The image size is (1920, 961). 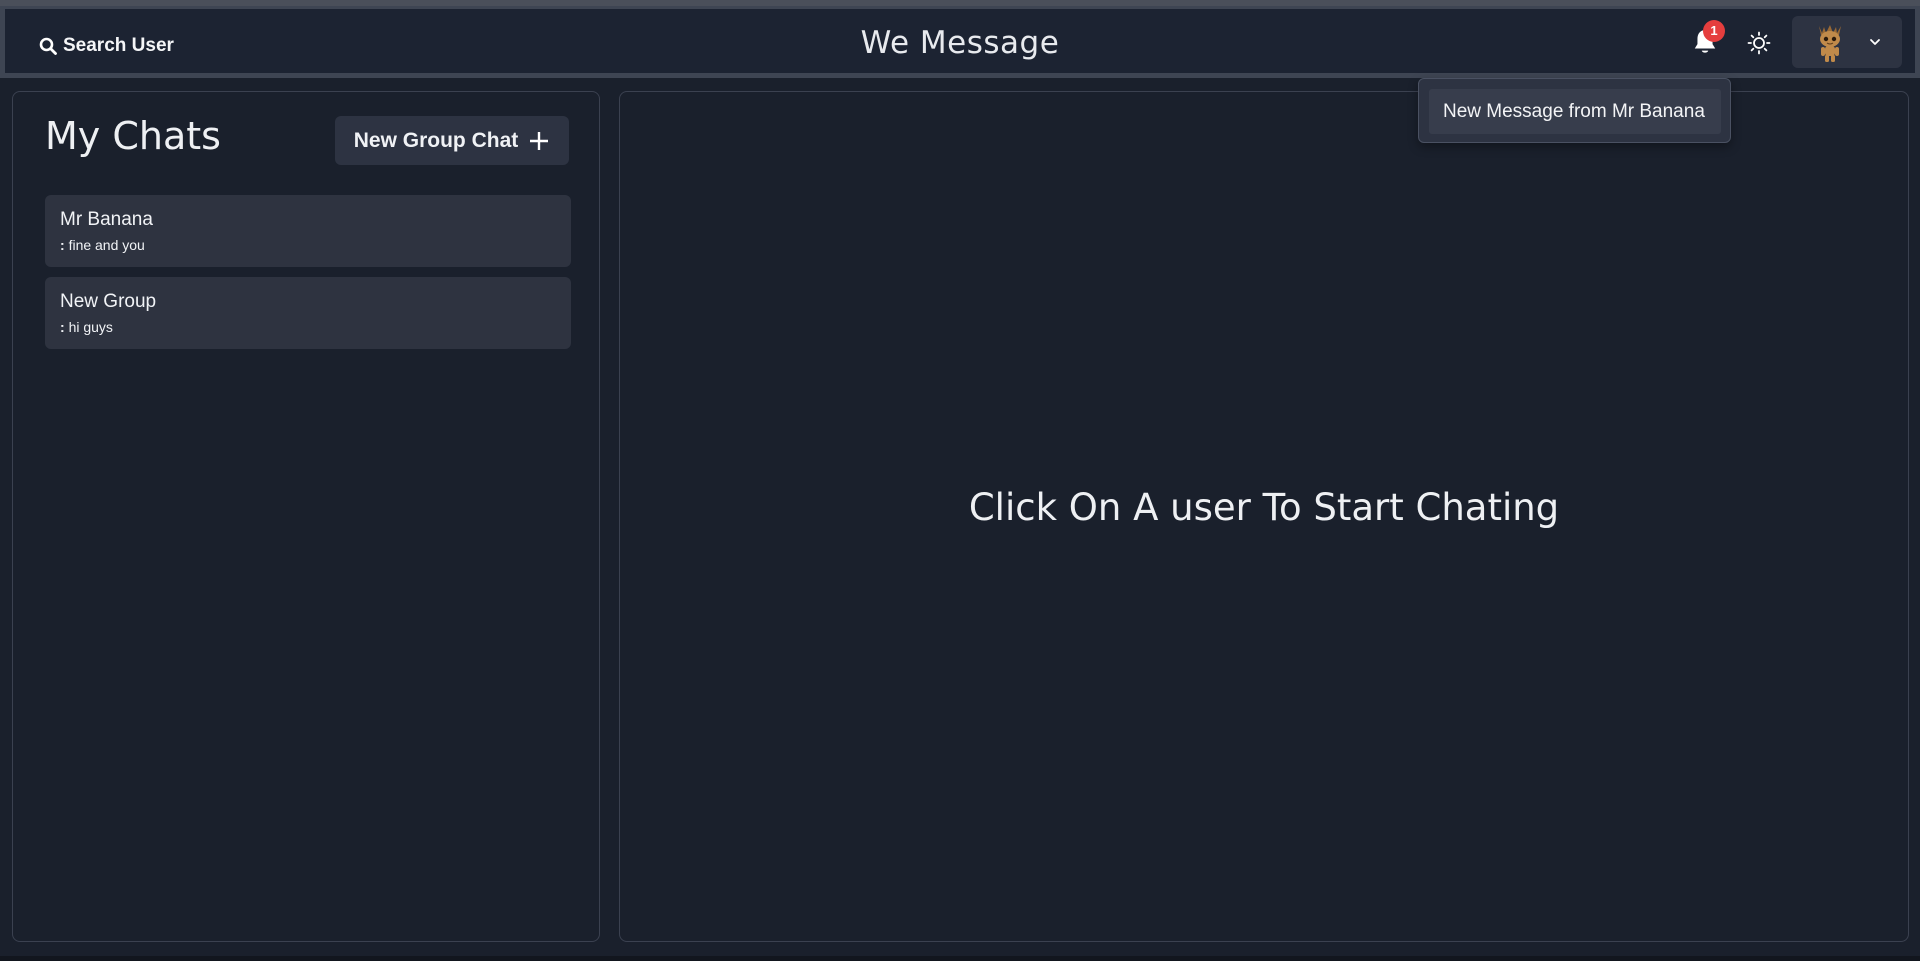 I want to click on empty-chat-message: Click On A user To Start Chating, so click(x=1264, y=507).